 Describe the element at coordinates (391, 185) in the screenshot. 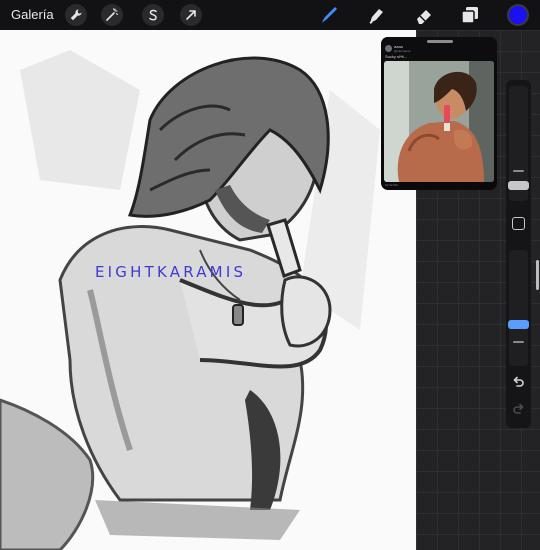

I see `reference-footer: 10:32 AM` at that location.